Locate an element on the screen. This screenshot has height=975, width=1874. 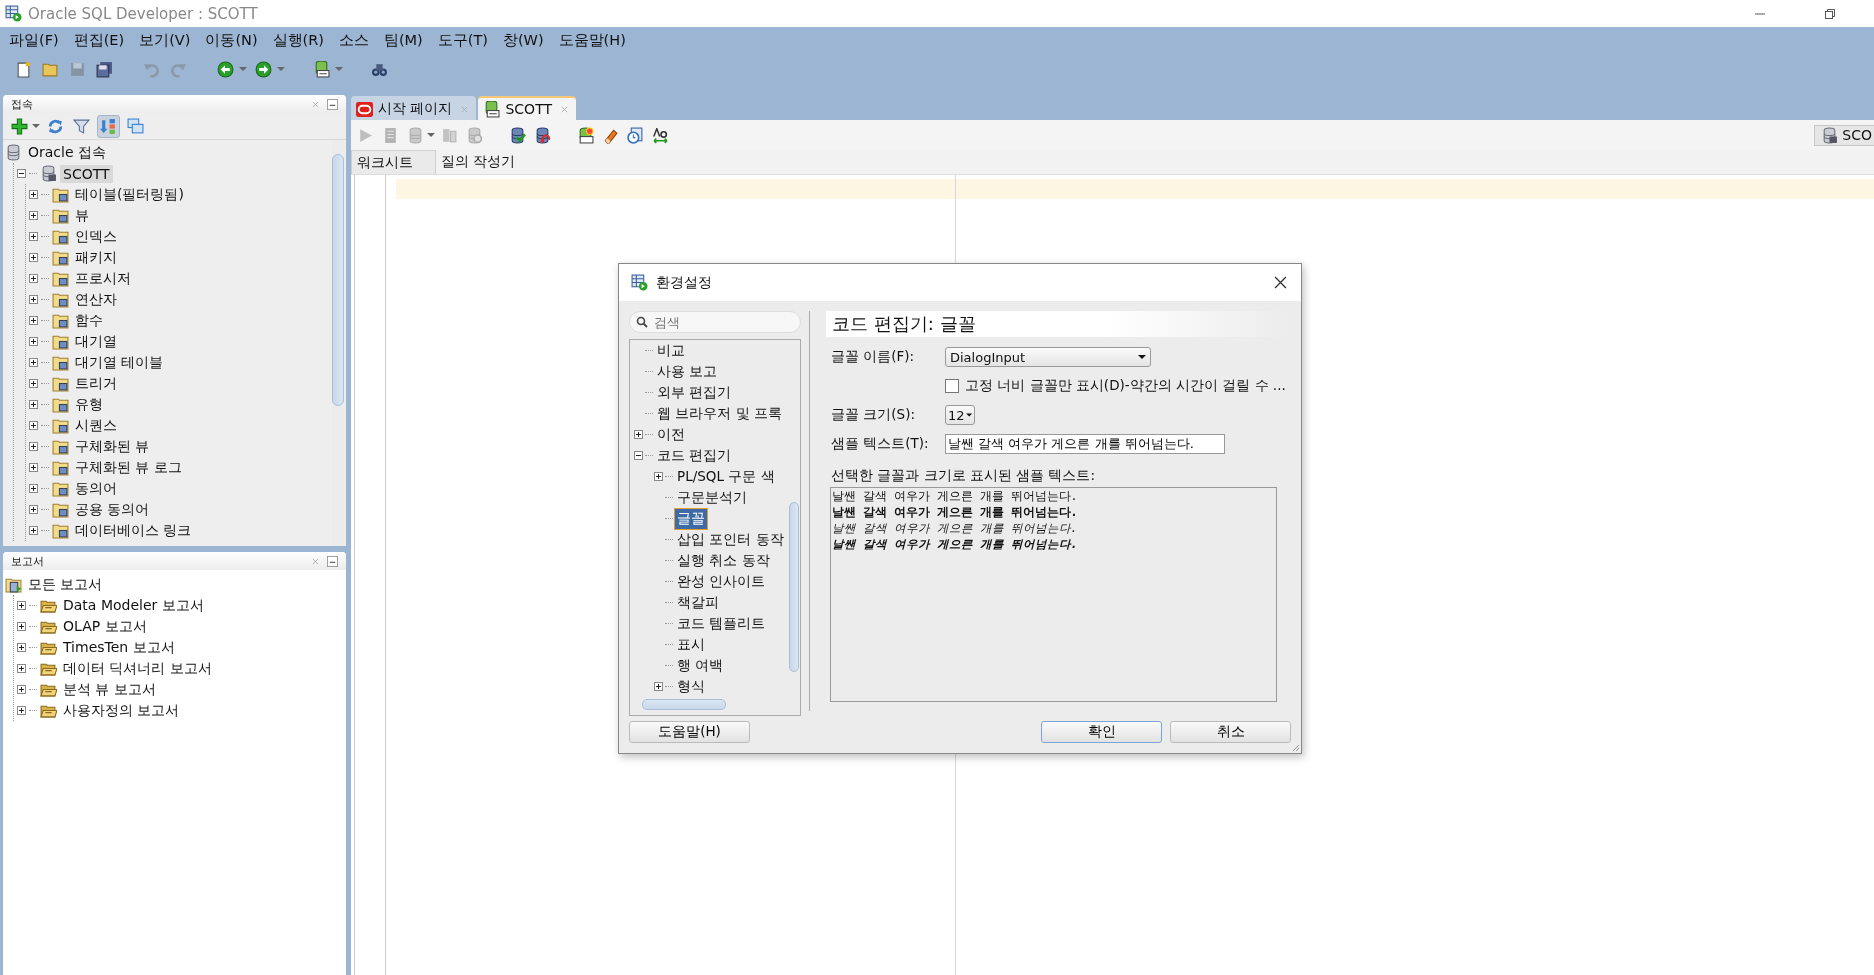
tree-item: 실행 취소 동작 is located at coordinates (723, 560).